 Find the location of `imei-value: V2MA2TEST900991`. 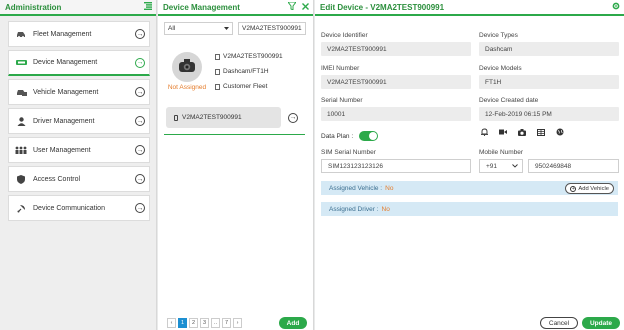

imei-value: V2MA2TEST900991 is located at coordinates (396, 82).